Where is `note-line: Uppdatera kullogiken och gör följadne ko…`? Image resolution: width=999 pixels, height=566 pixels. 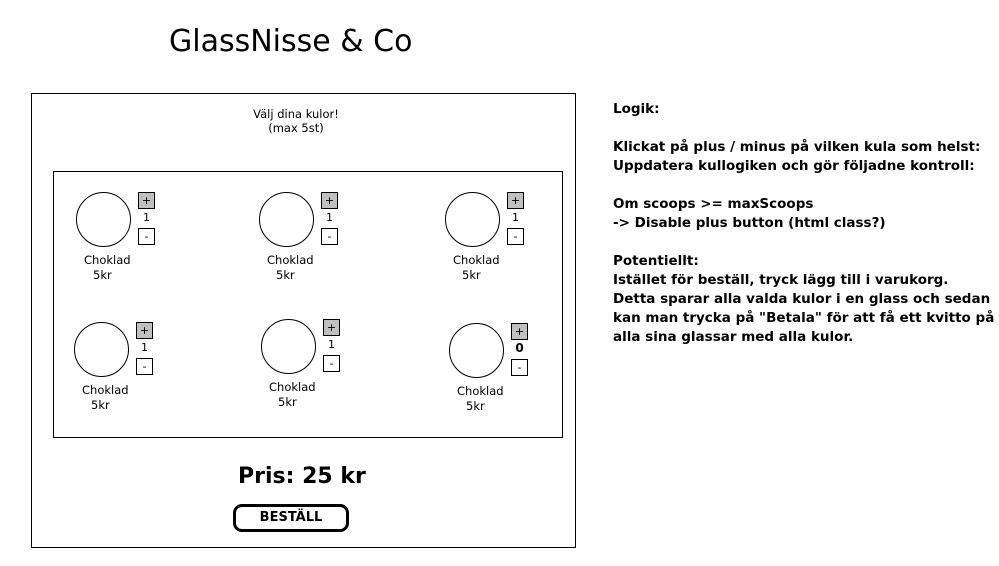
note-line: Uppdatera kullogiken och gör följadne ko… is located at coordinates (794, 166).